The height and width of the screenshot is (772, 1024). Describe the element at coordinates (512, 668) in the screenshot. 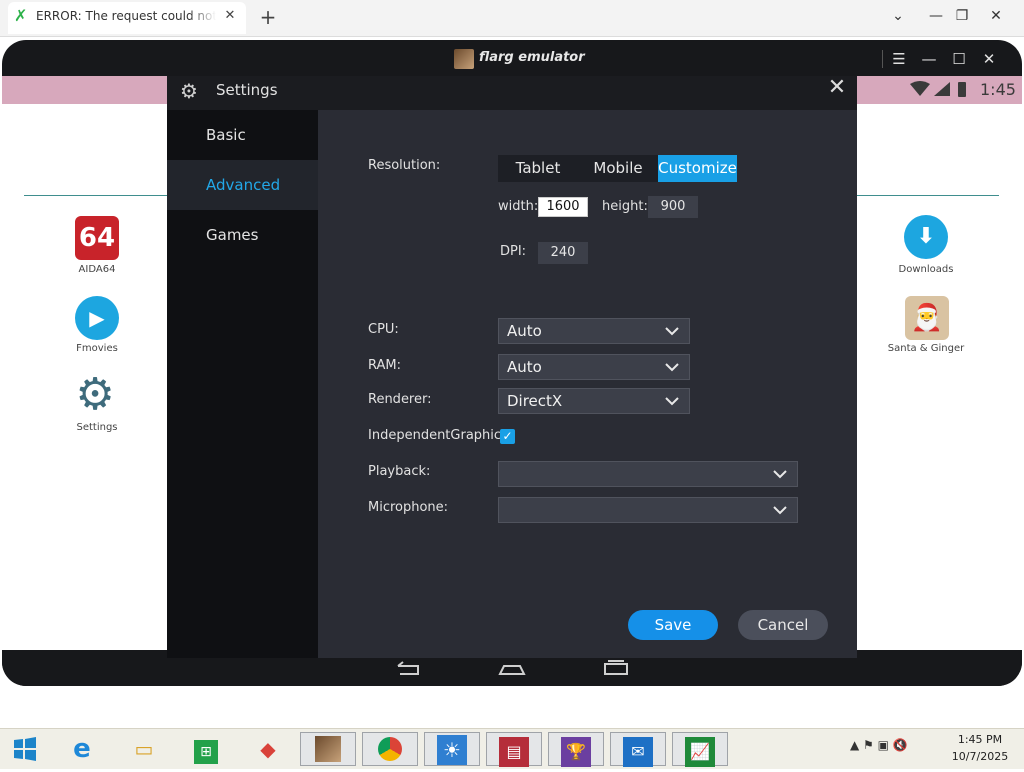

I see `home-icon` at that location.